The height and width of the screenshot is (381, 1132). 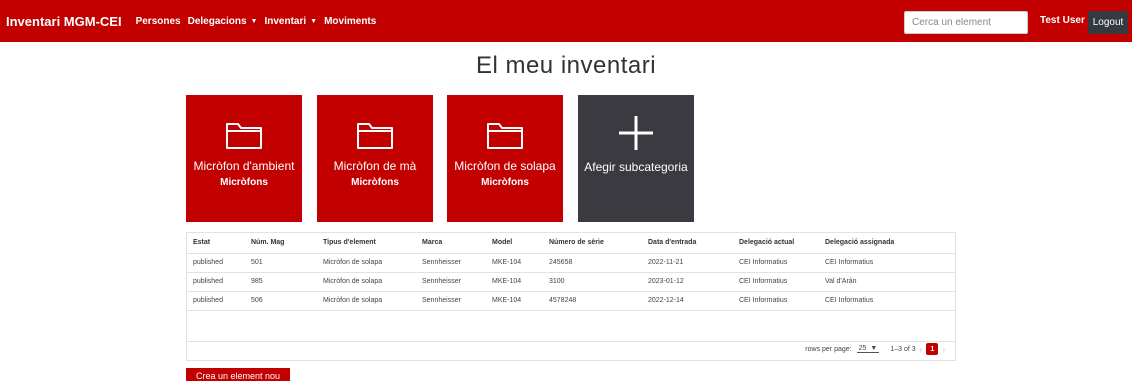 What do you see at coordinates (451, 243) in the screenshot?
I see `column-header: Marca` at bounding box center [451, 243].